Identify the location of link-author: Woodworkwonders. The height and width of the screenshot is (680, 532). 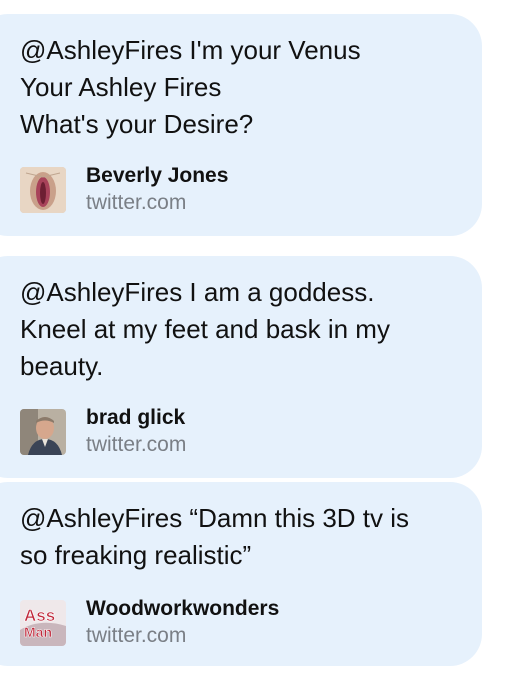
(183, 608).